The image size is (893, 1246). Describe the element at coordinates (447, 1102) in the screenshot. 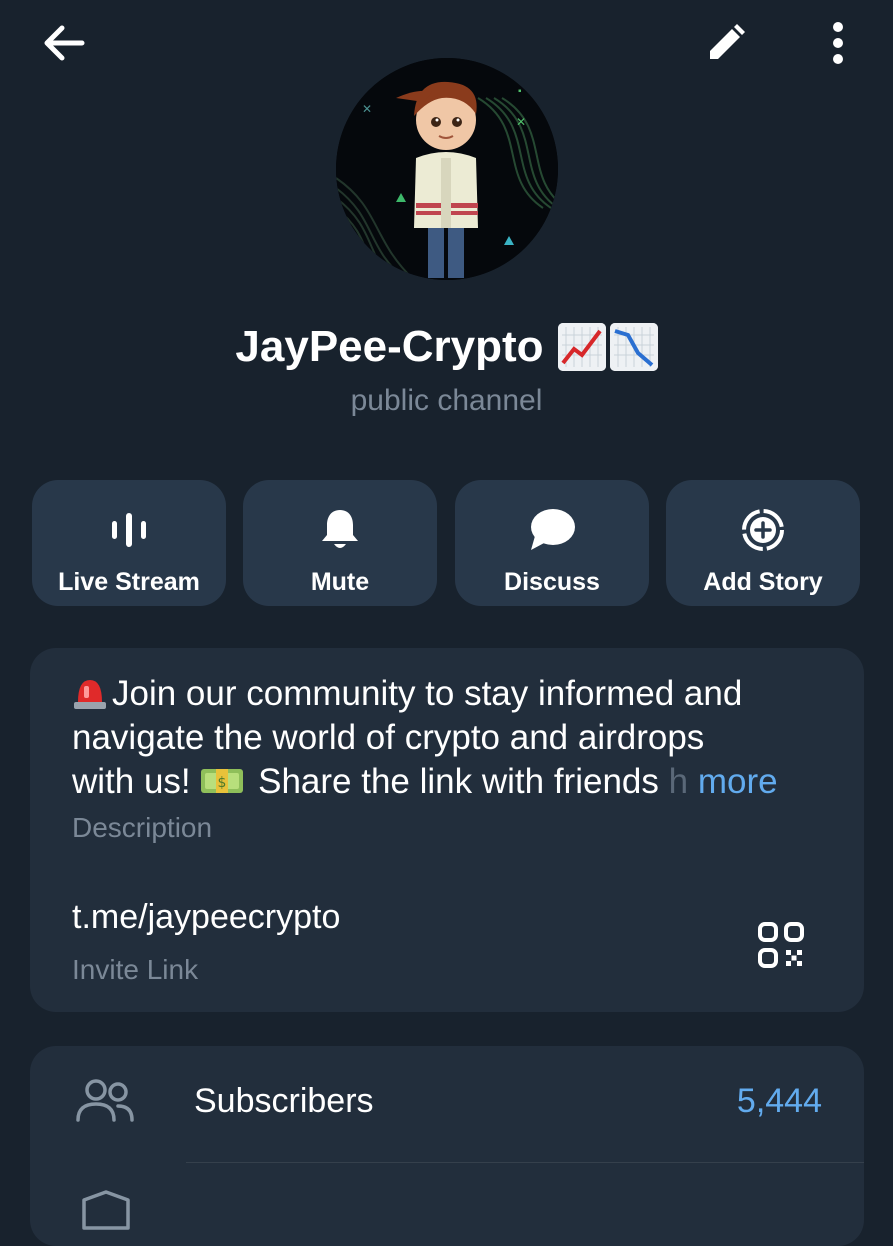

I see `subscribers-row: Subscribers 5,444` at that location.